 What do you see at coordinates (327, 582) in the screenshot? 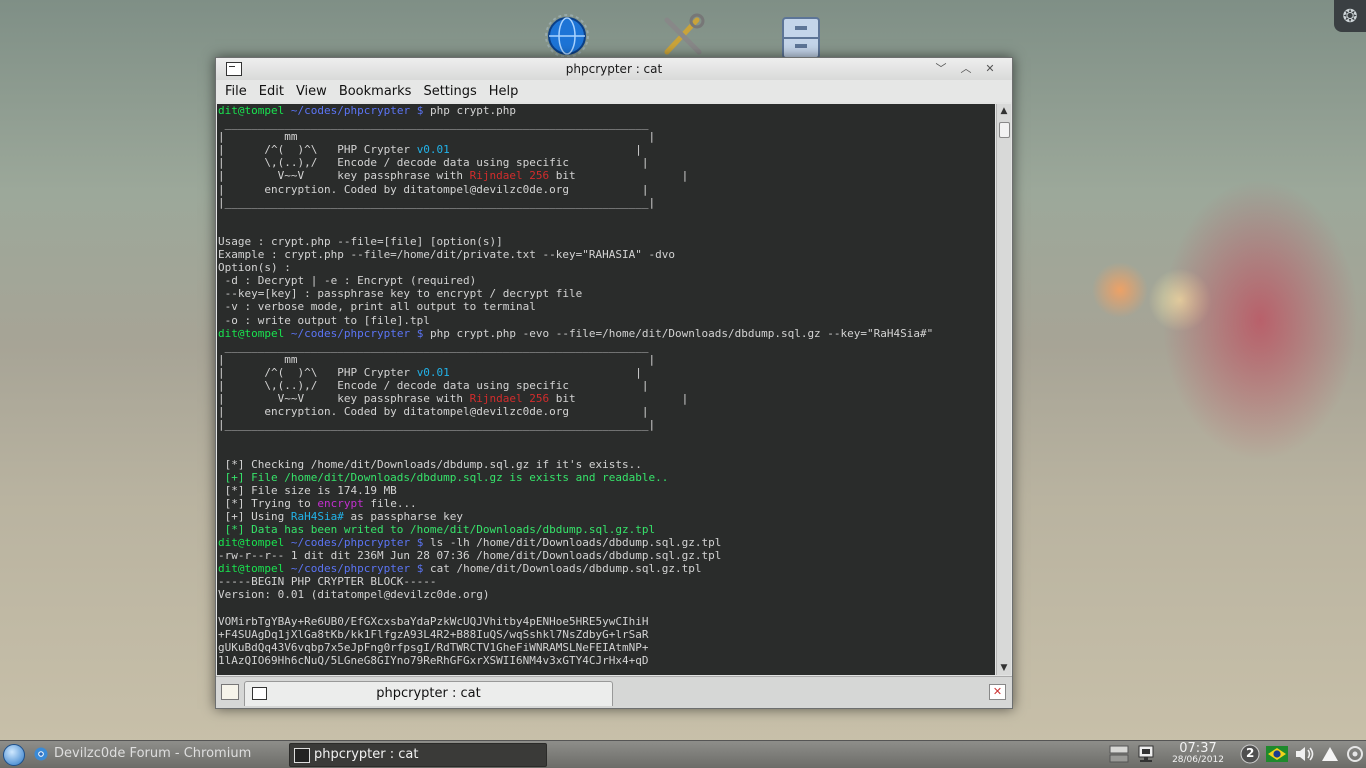
I see `cat-output-line: -----BEGIN PHP CRYPTER BLOCK-----` at bounding box center [327, 582].